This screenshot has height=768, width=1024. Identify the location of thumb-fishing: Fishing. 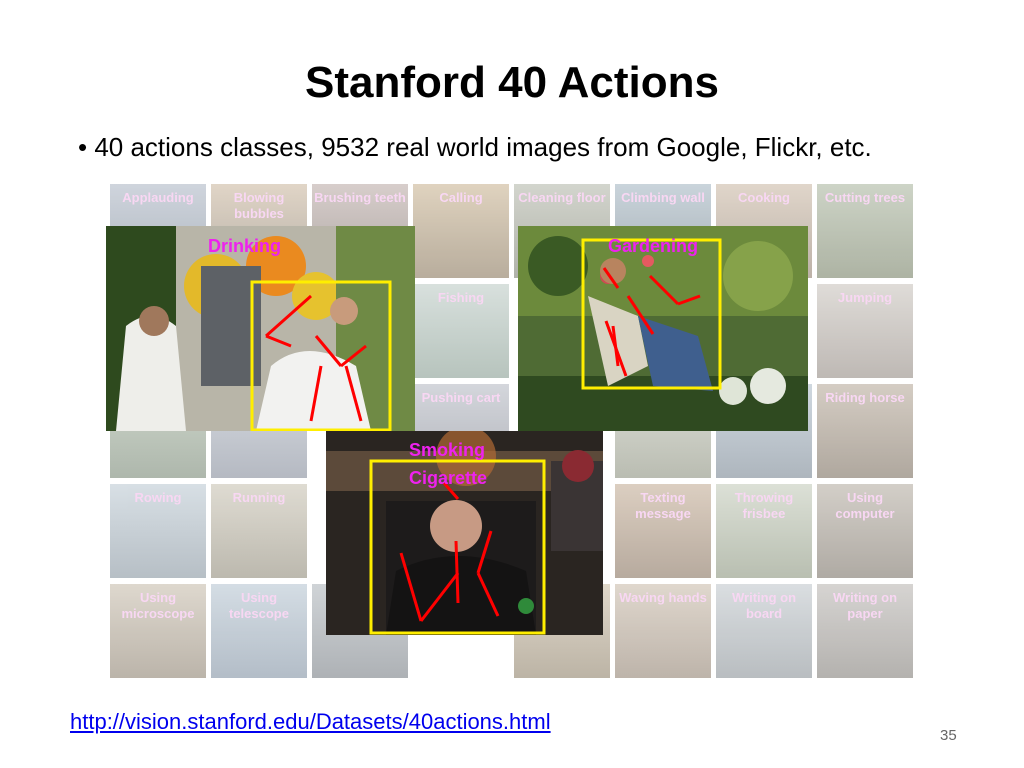
(461, 331).